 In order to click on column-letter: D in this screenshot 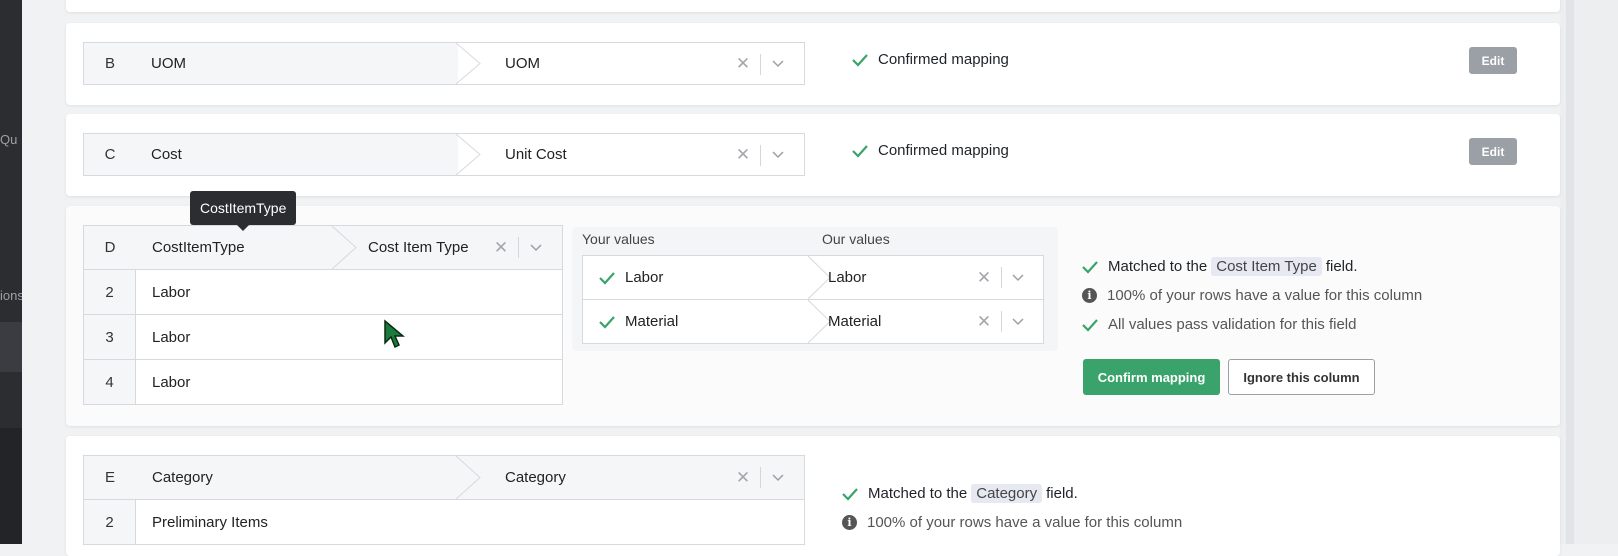, I will do `click(110, 247)`.